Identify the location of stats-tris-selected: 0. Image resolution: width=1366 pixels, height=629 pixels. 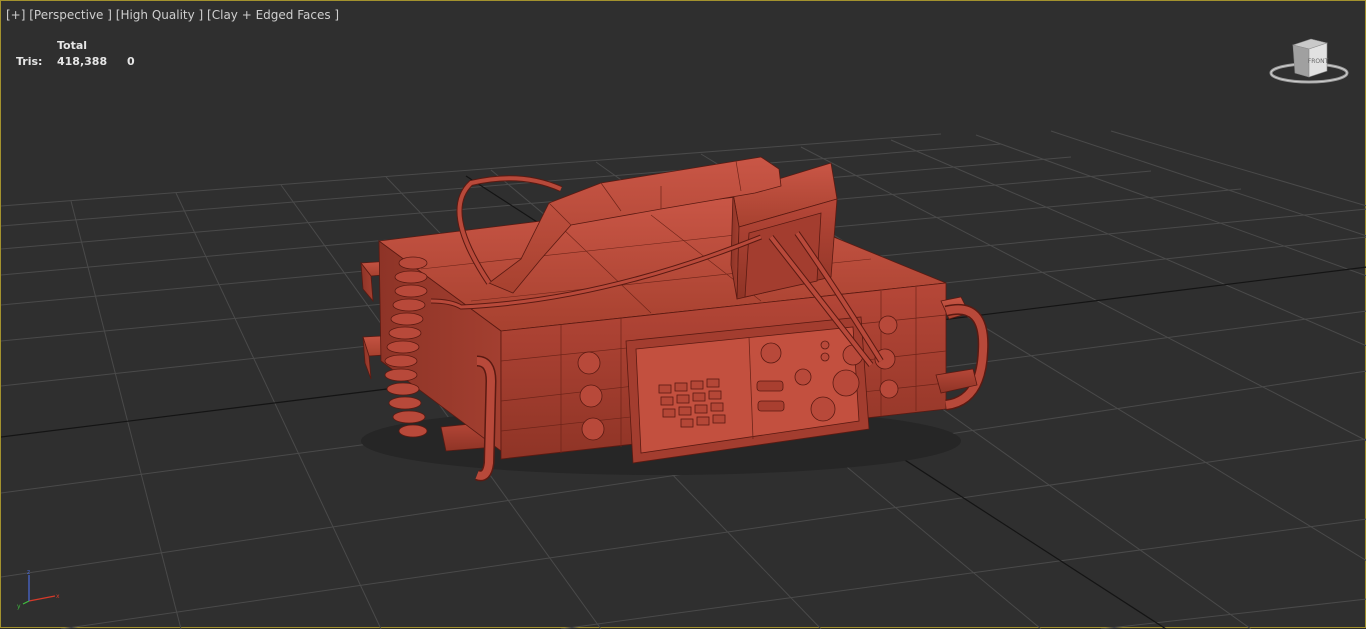
(131, 61).